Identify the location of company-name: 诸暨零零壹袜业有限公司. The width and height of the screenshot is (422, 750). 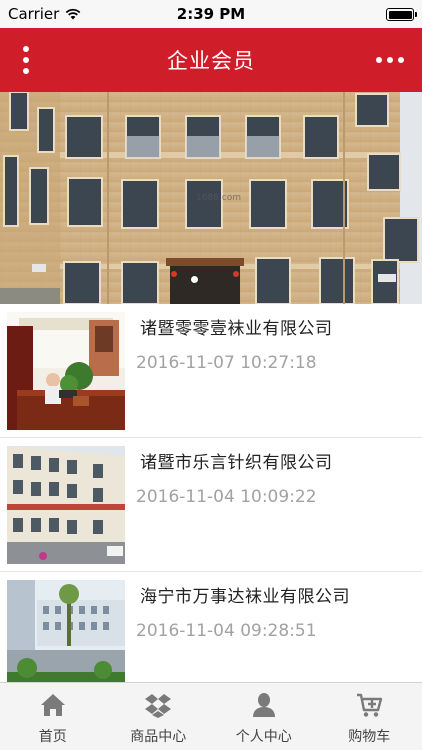
(236, 329).